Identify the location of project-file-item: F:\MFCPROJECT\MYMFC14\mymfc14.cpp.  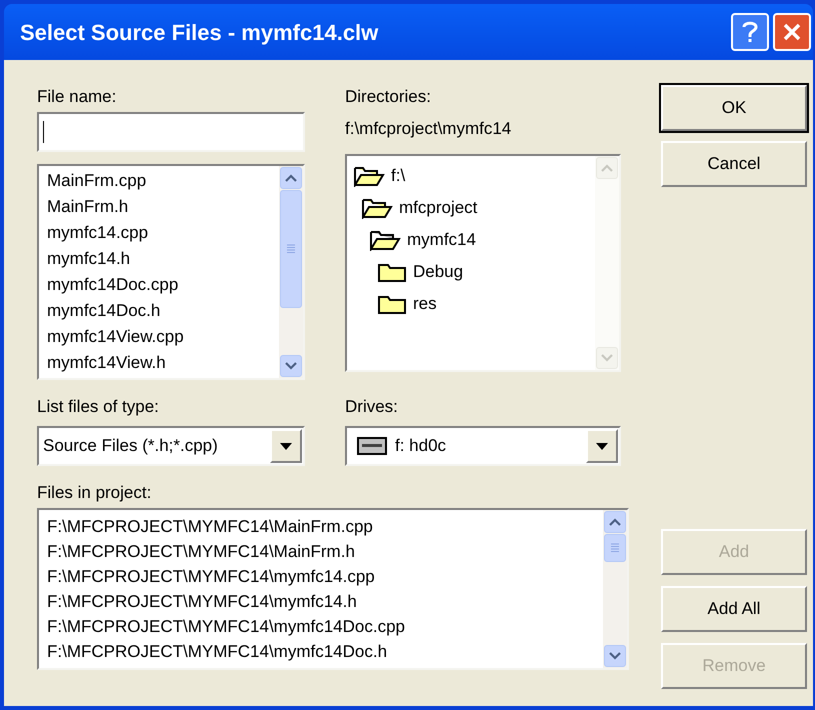
(325, 576).